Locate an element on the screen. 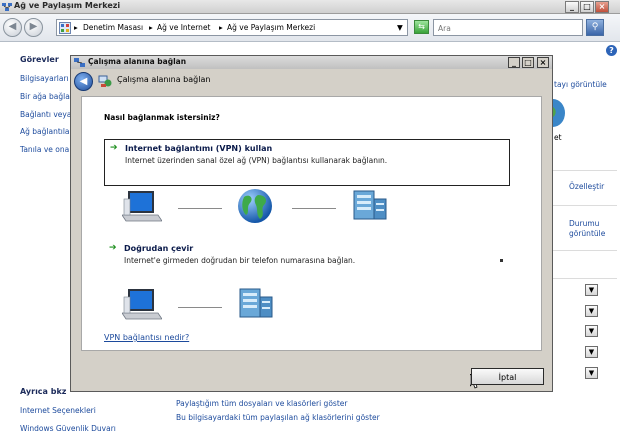 Image resolution: width=620 pixels, height=445 pixels. view-status-link-line2: görüntüle is located at coordinates (587, 233).